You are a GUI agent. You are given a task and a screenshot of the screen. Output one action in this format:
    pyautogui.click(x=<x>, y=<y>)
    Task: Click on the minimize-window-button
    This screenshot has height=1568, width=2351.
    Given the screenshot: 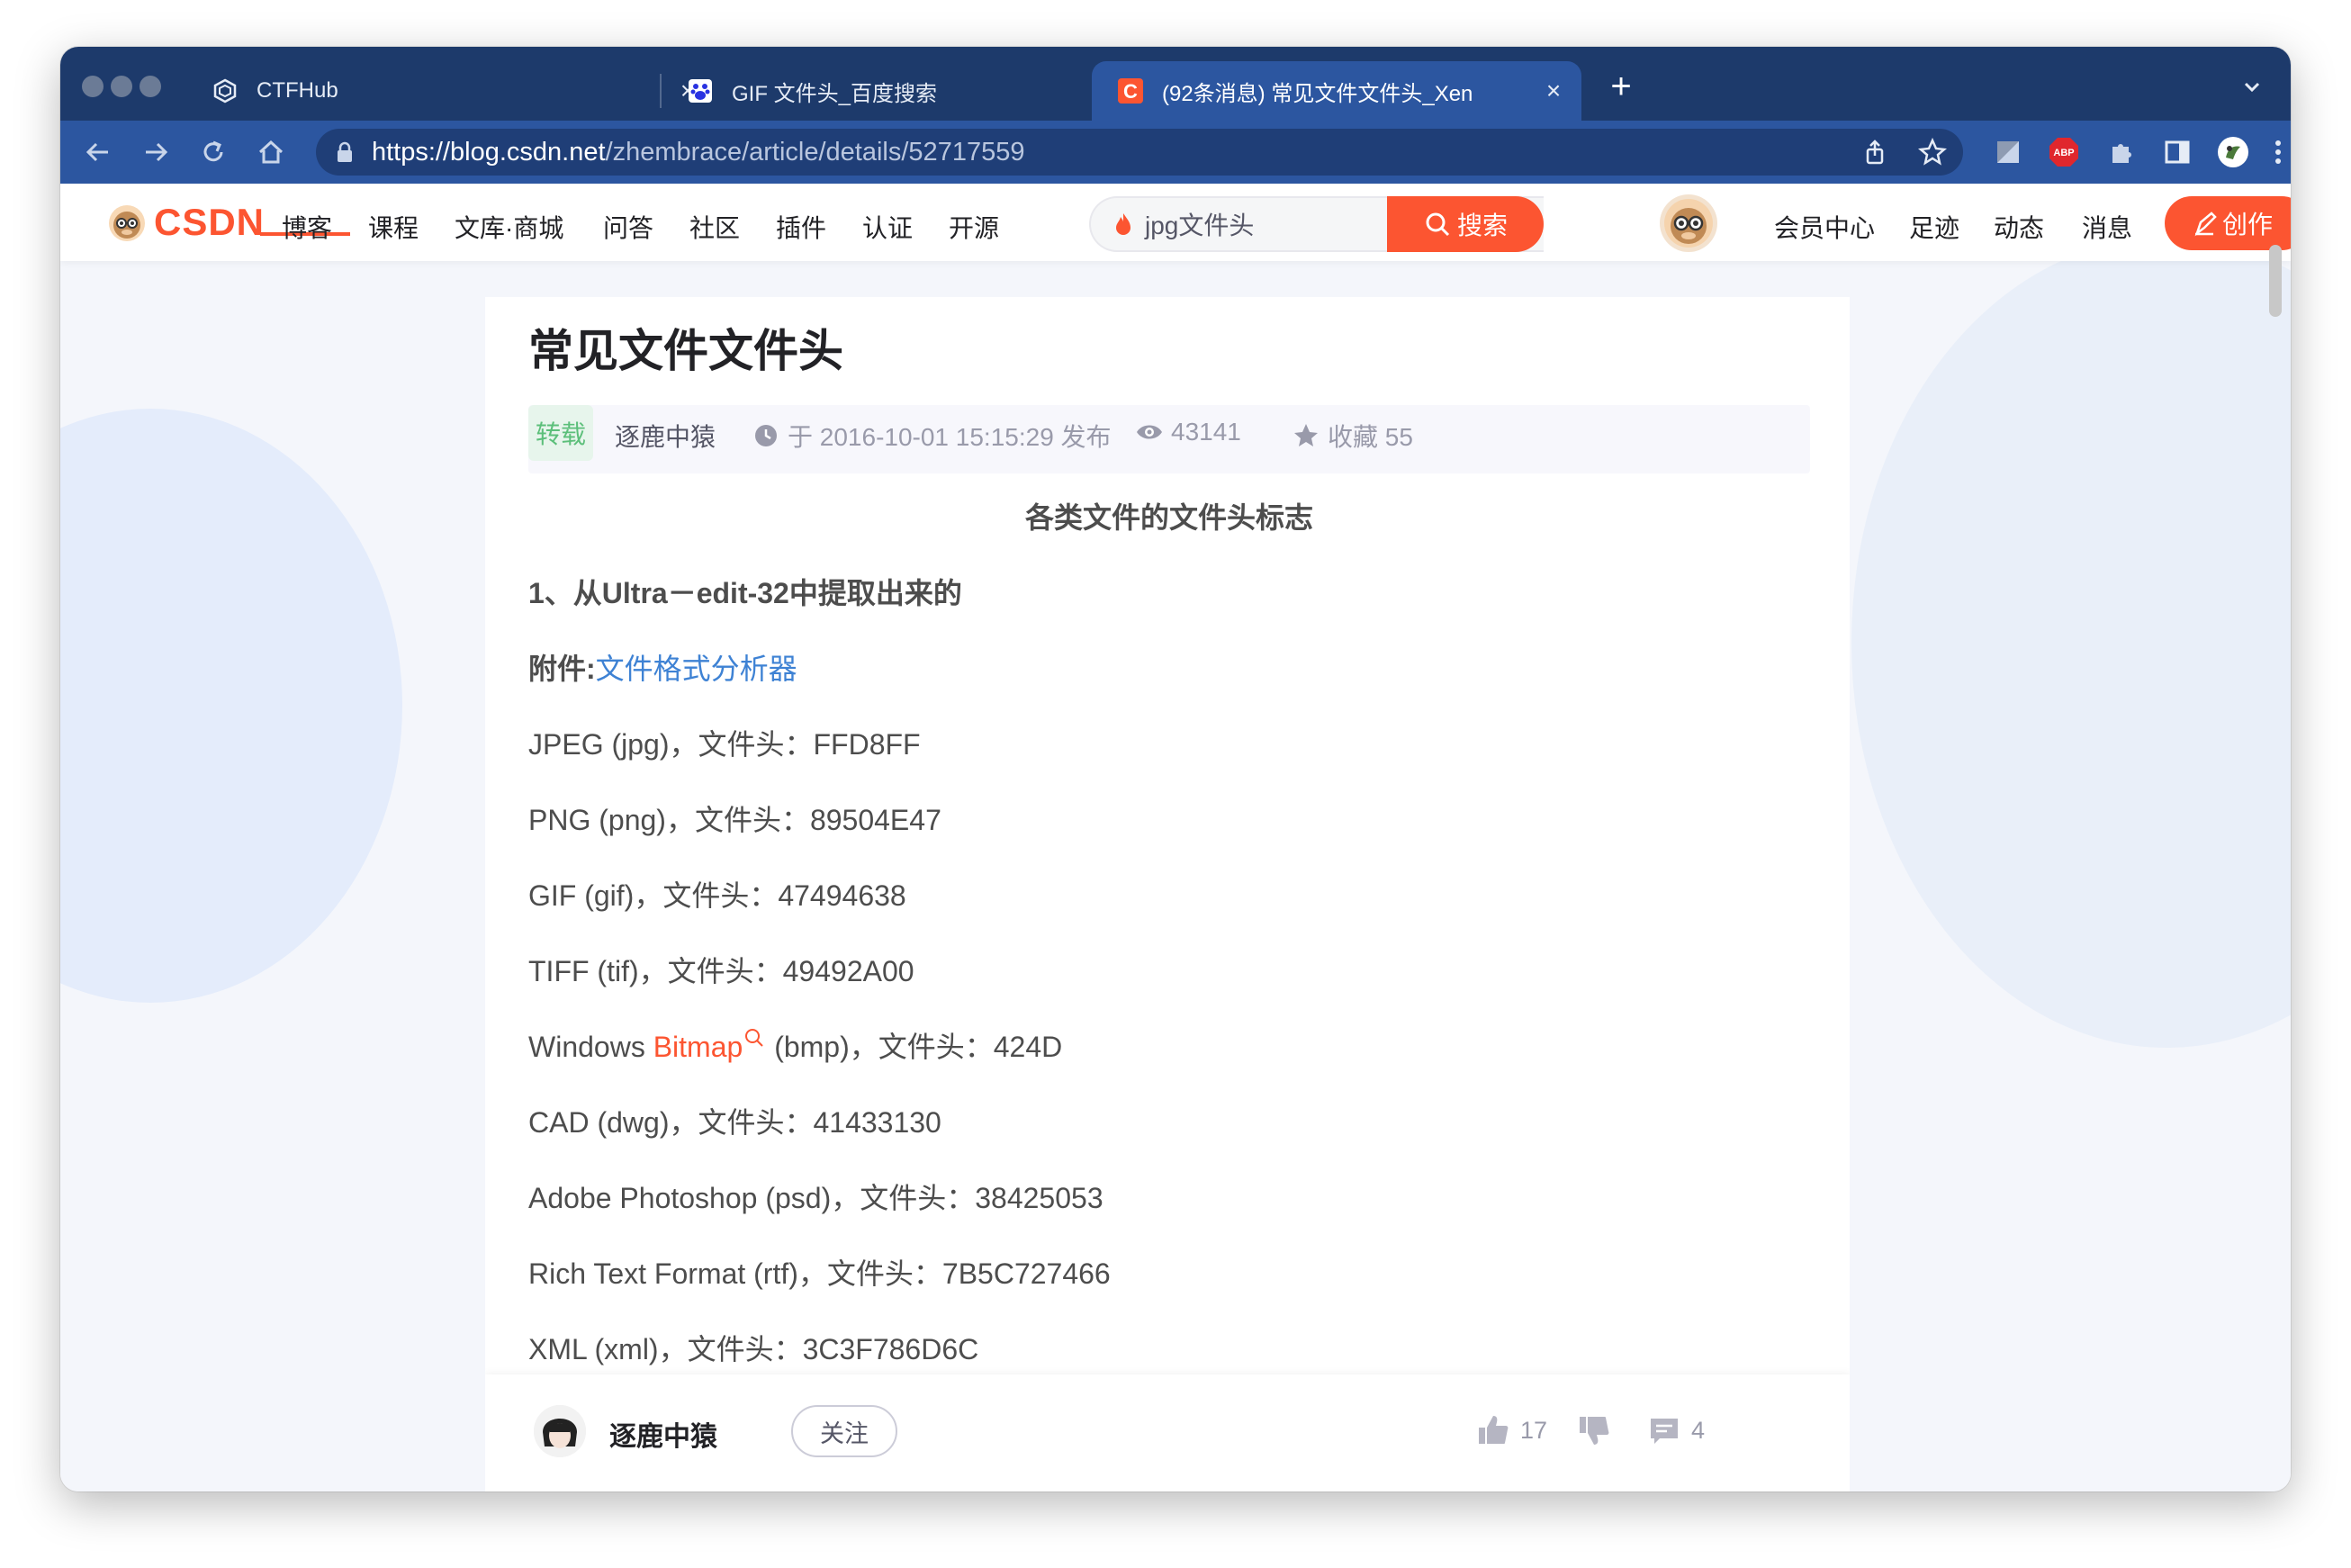 What is the action you would take?
    pyautogui.click(x=122, y=87)
    